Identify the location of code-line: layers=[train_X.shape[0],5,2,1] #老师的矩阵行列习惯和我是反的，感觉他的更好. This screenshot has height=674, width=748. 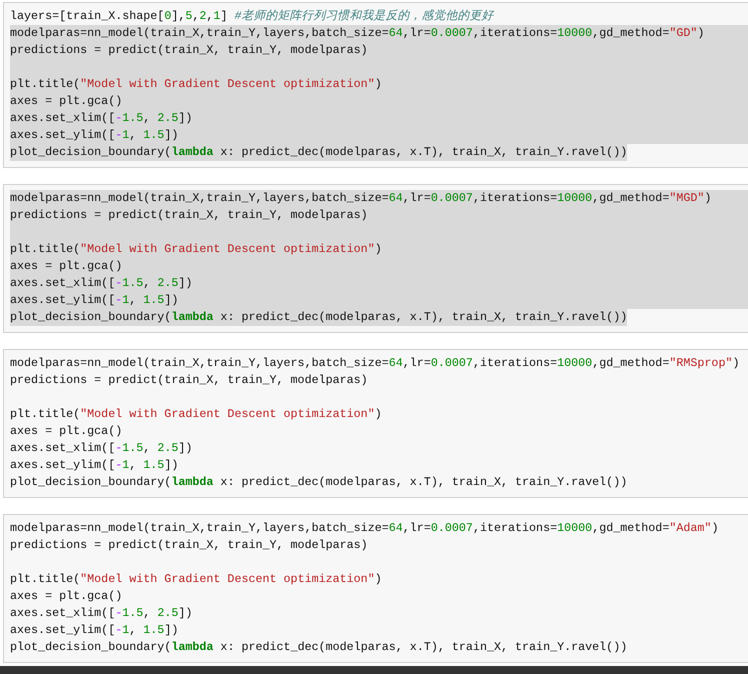
(252, 16).